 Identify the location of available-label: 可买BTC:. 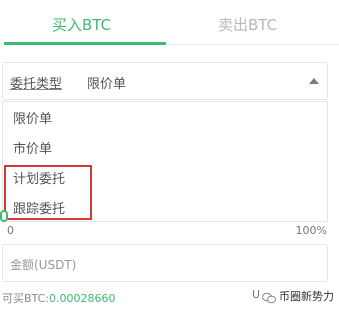
(26, 298).